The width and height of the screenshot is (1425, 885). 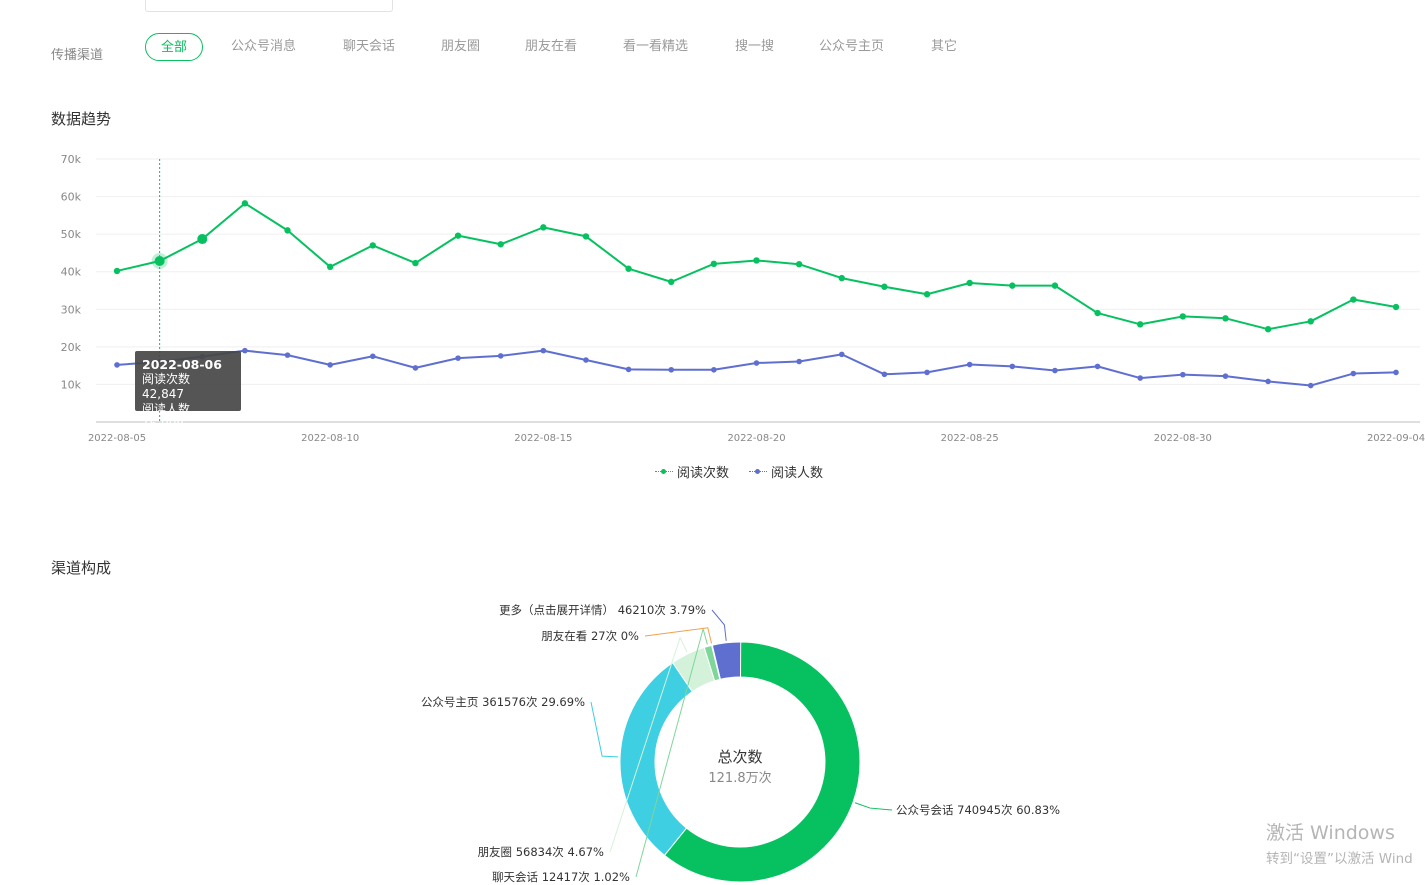 I want to click on chip-other: 其它, so click(x=944, y=47).